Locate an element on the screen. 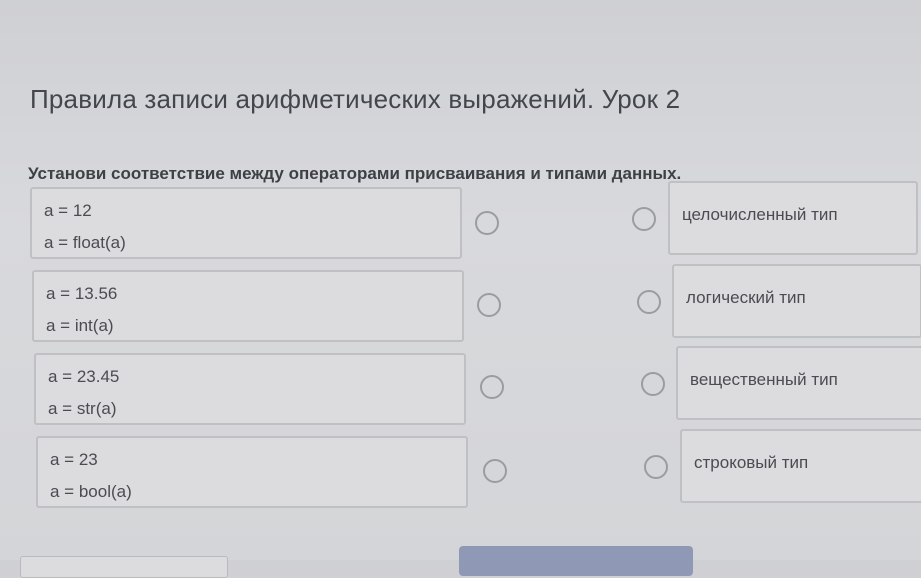  right-item-3: вещественный тип is located at coordinates (798, 383).